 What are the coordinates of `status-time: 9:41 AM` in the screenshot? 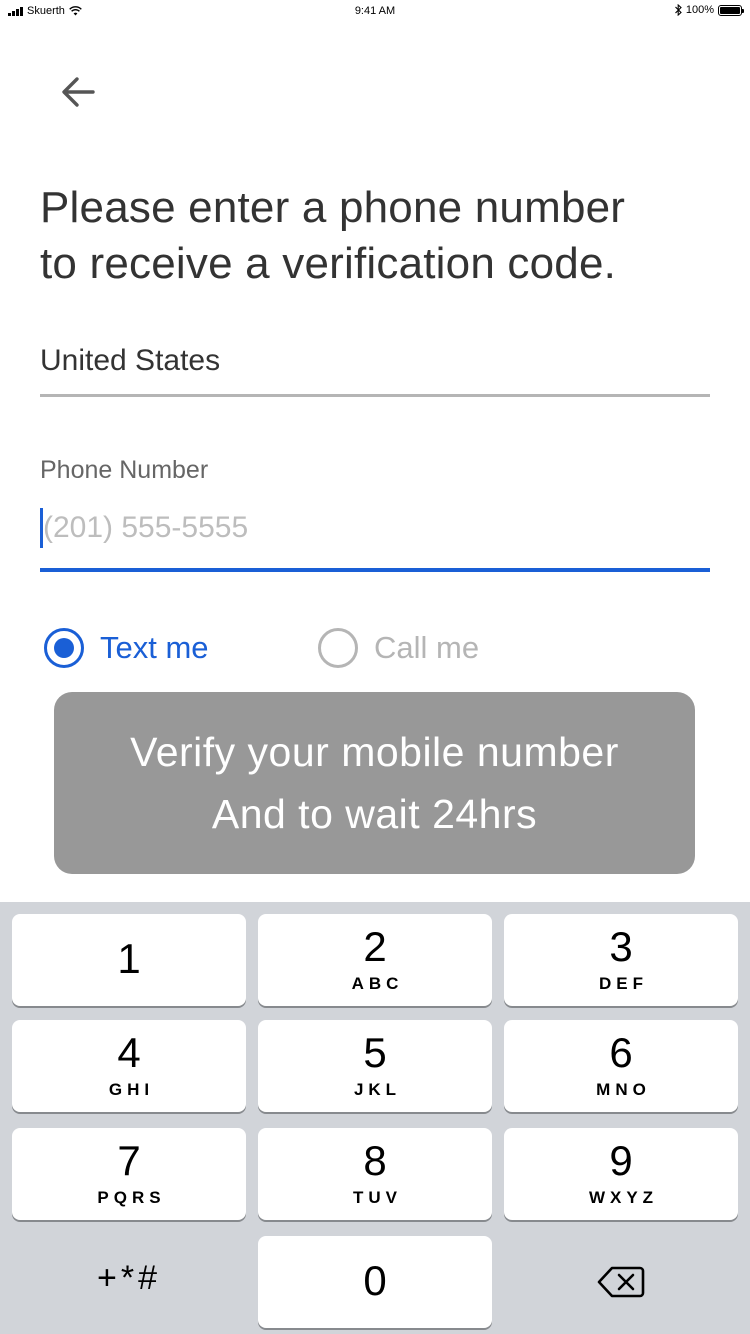 It's located at (375, 11).